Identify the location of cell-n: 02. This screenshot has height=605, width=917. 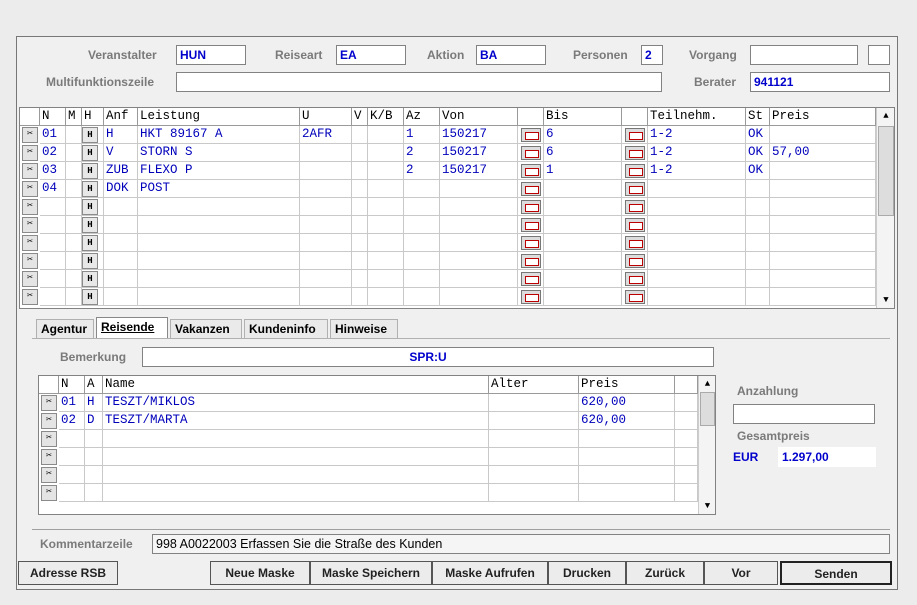
(53, 153).